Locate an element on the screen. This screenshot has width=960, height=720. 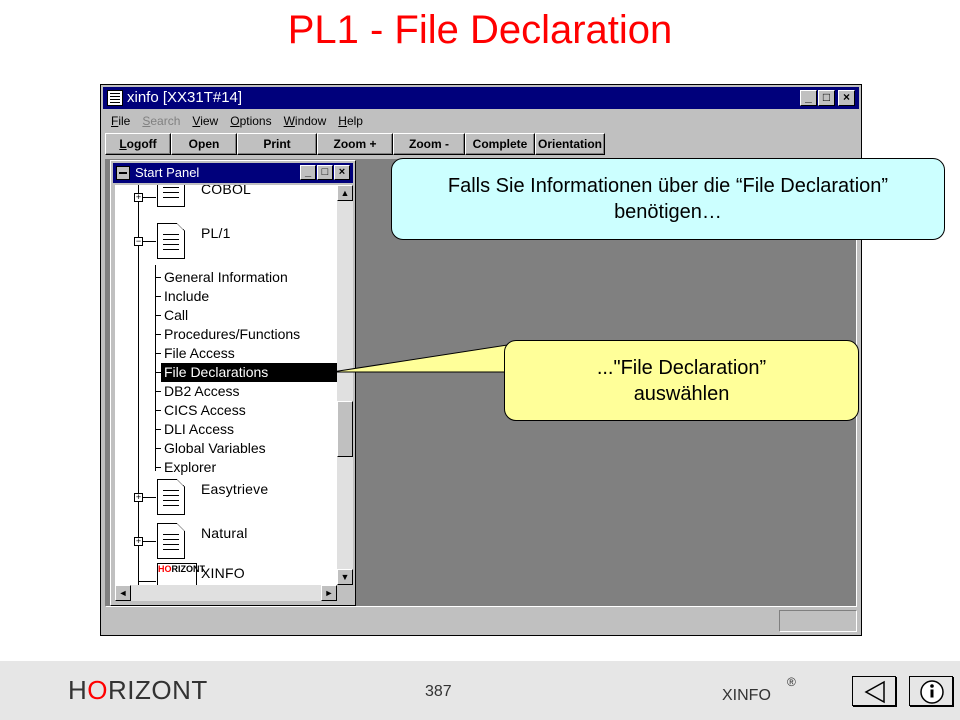
start-panel-title: Start Panel is located at coordinates (167, 172).